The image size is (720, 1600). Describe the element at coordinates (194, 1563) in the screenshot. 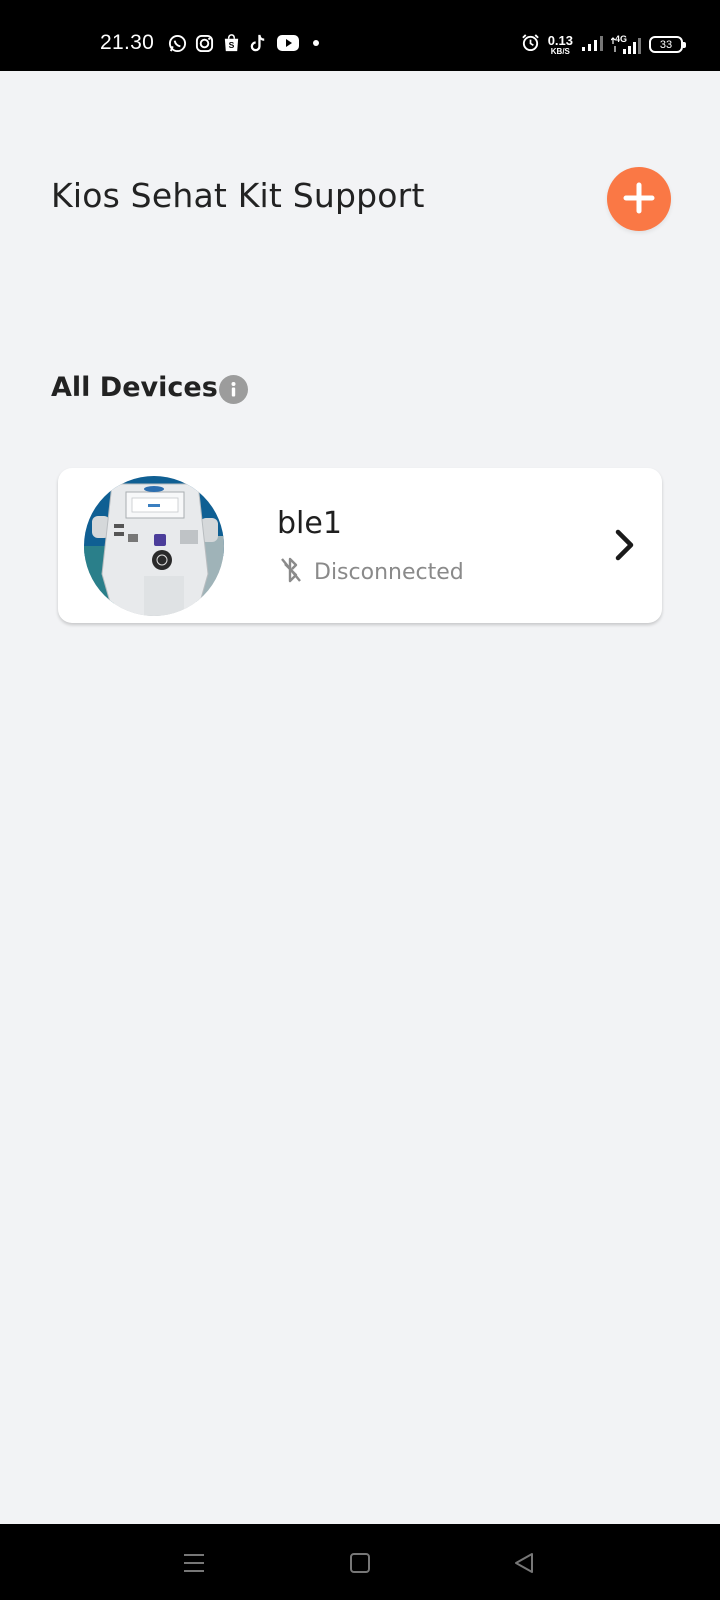

I see `menu-icon` at that location.